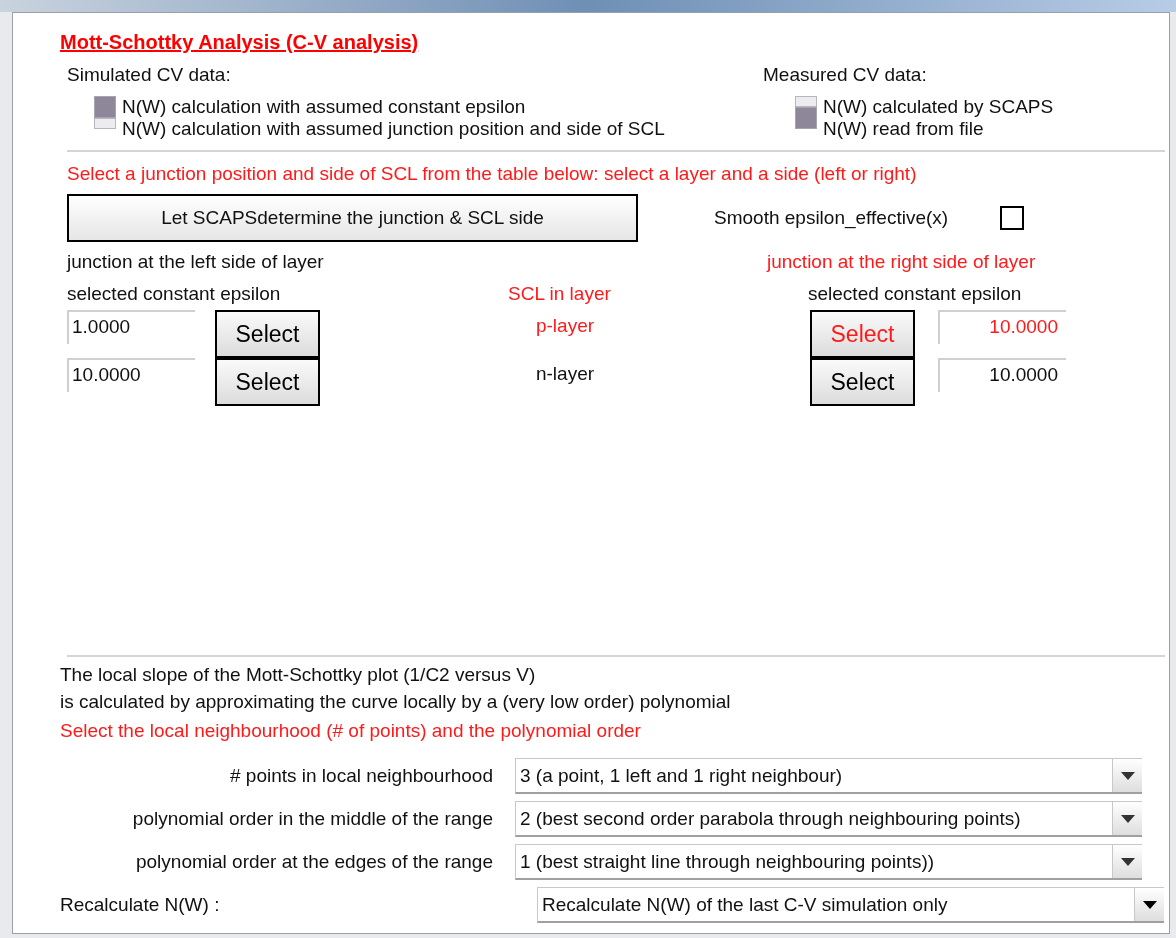 The image size is (1176, 938). What do you see at coordinates (361, 775) in the screenshot?
I see `dropdown-label: # points in local neighbourhood` at bounding box center [361, 775].